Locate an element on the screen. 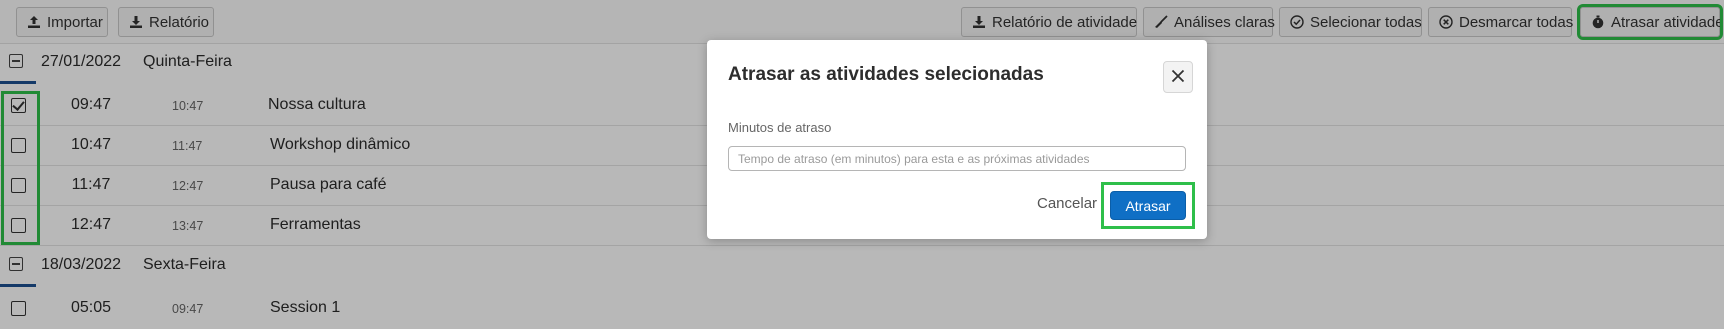 The width and height of the screenshot is (1724, 329). close-button is located at coordinates (1178, 77).